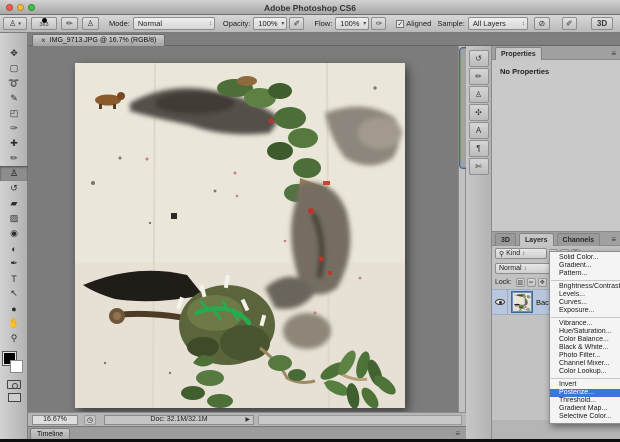 This screenshot has height=442, width=620. Describe the element at coordinates (19, 23) in the screenshot. I see `chevron-down-icon: ▾` at that location.